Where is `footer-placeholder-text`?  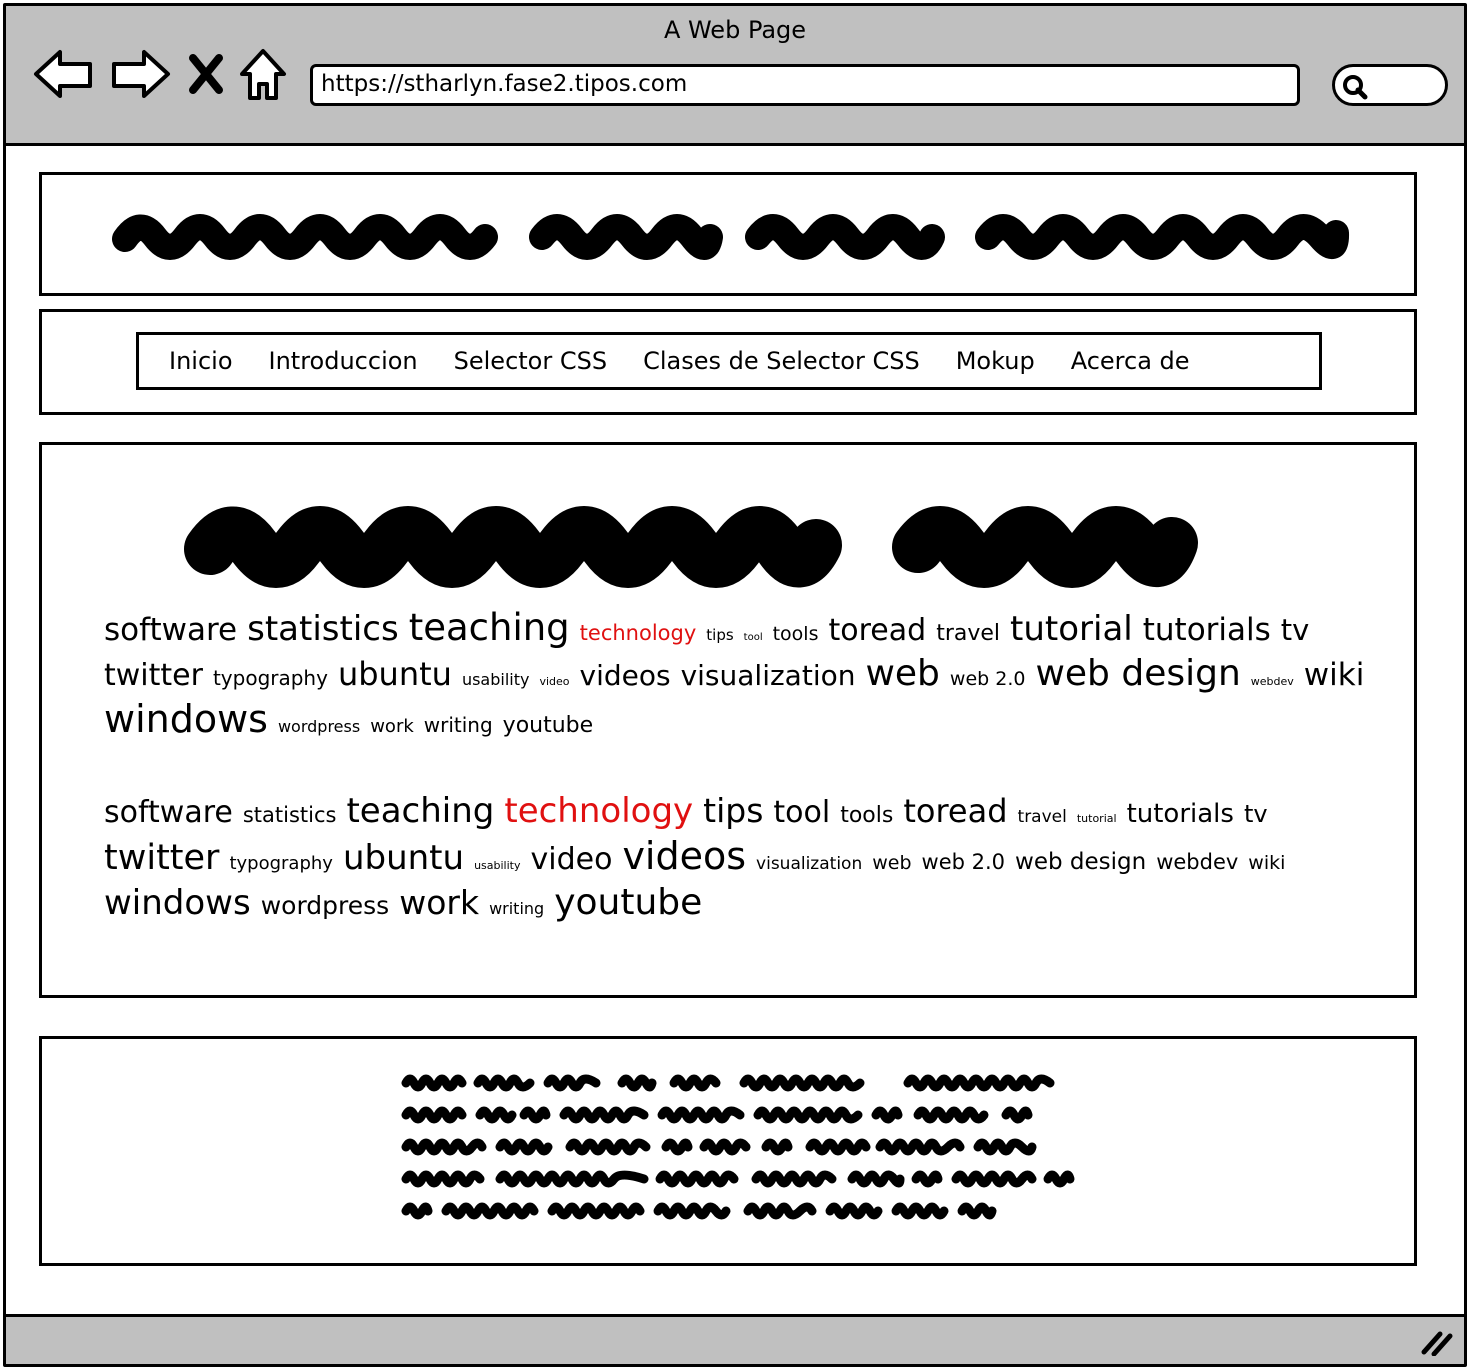
footer-placeholder-text is located at coordinates (738, 1147).